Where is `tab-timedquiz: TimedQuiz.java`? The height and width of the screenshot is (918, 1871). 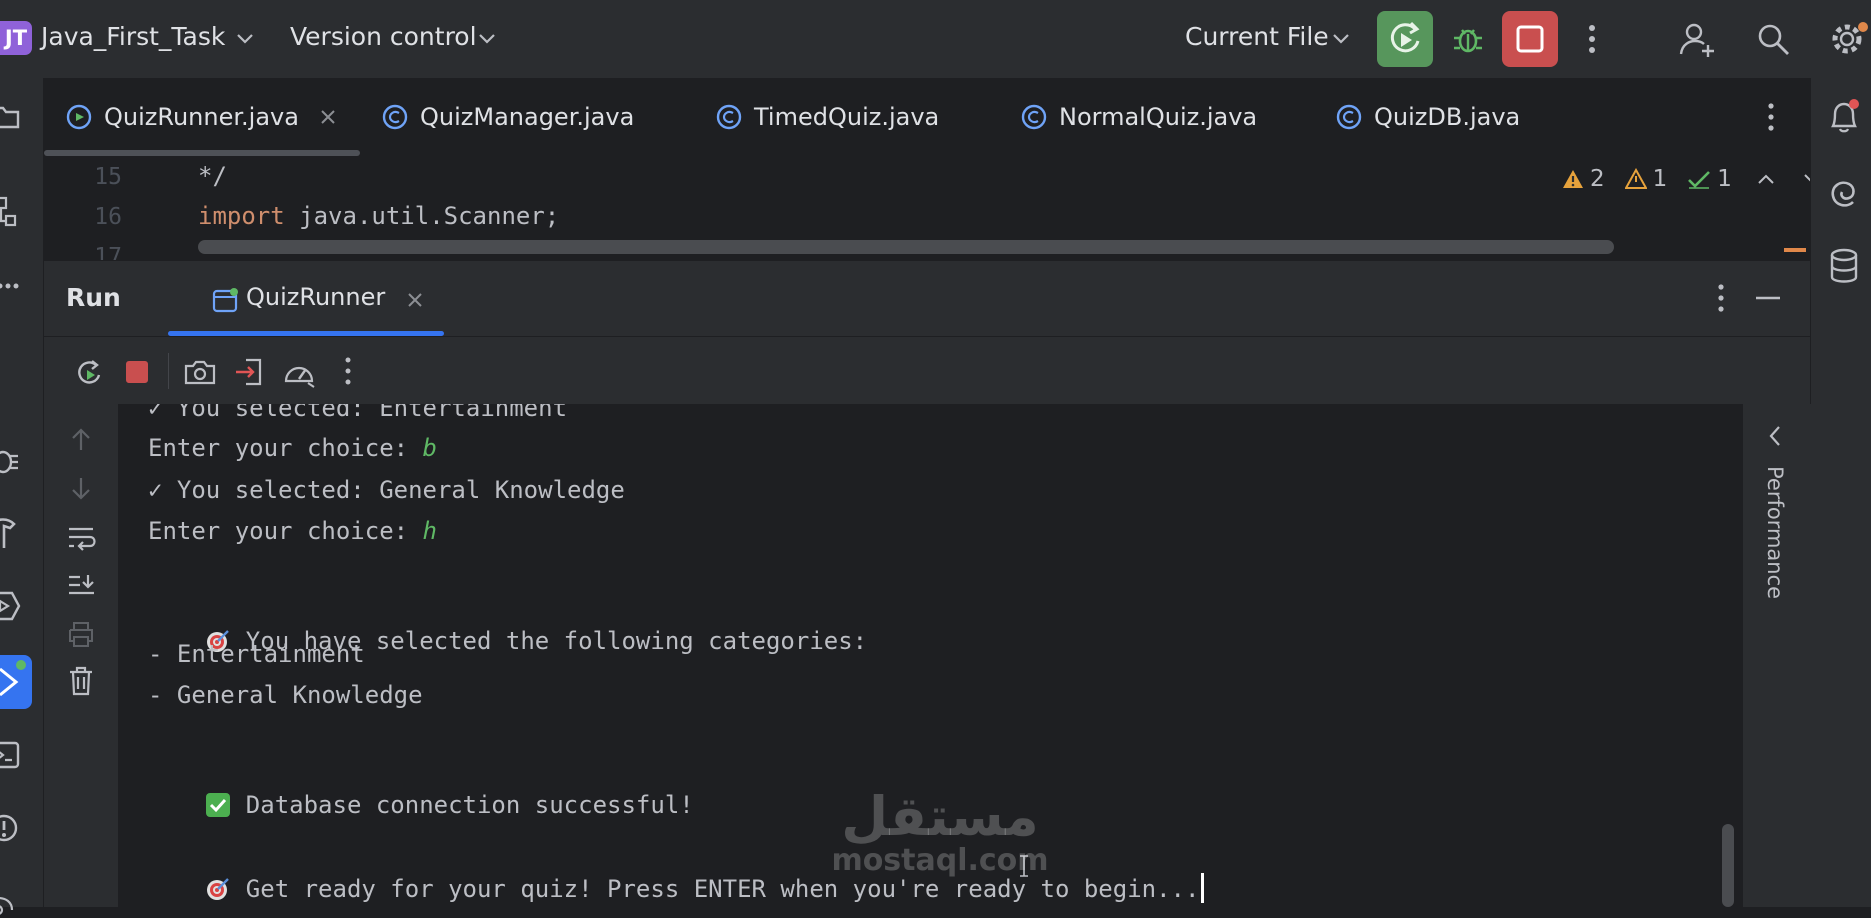
tab-timedquiz: TimedQuiz.java is located at coordinates (827, 117).